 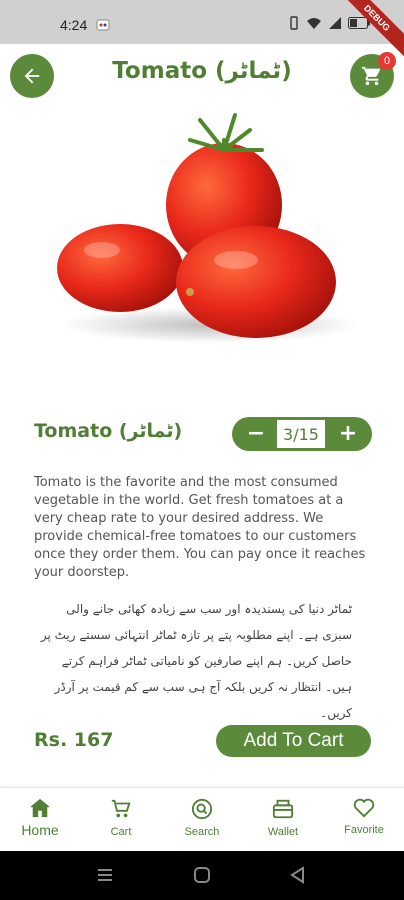 I want to click on quantity-increase-button: +, so click(x=348, y=434).